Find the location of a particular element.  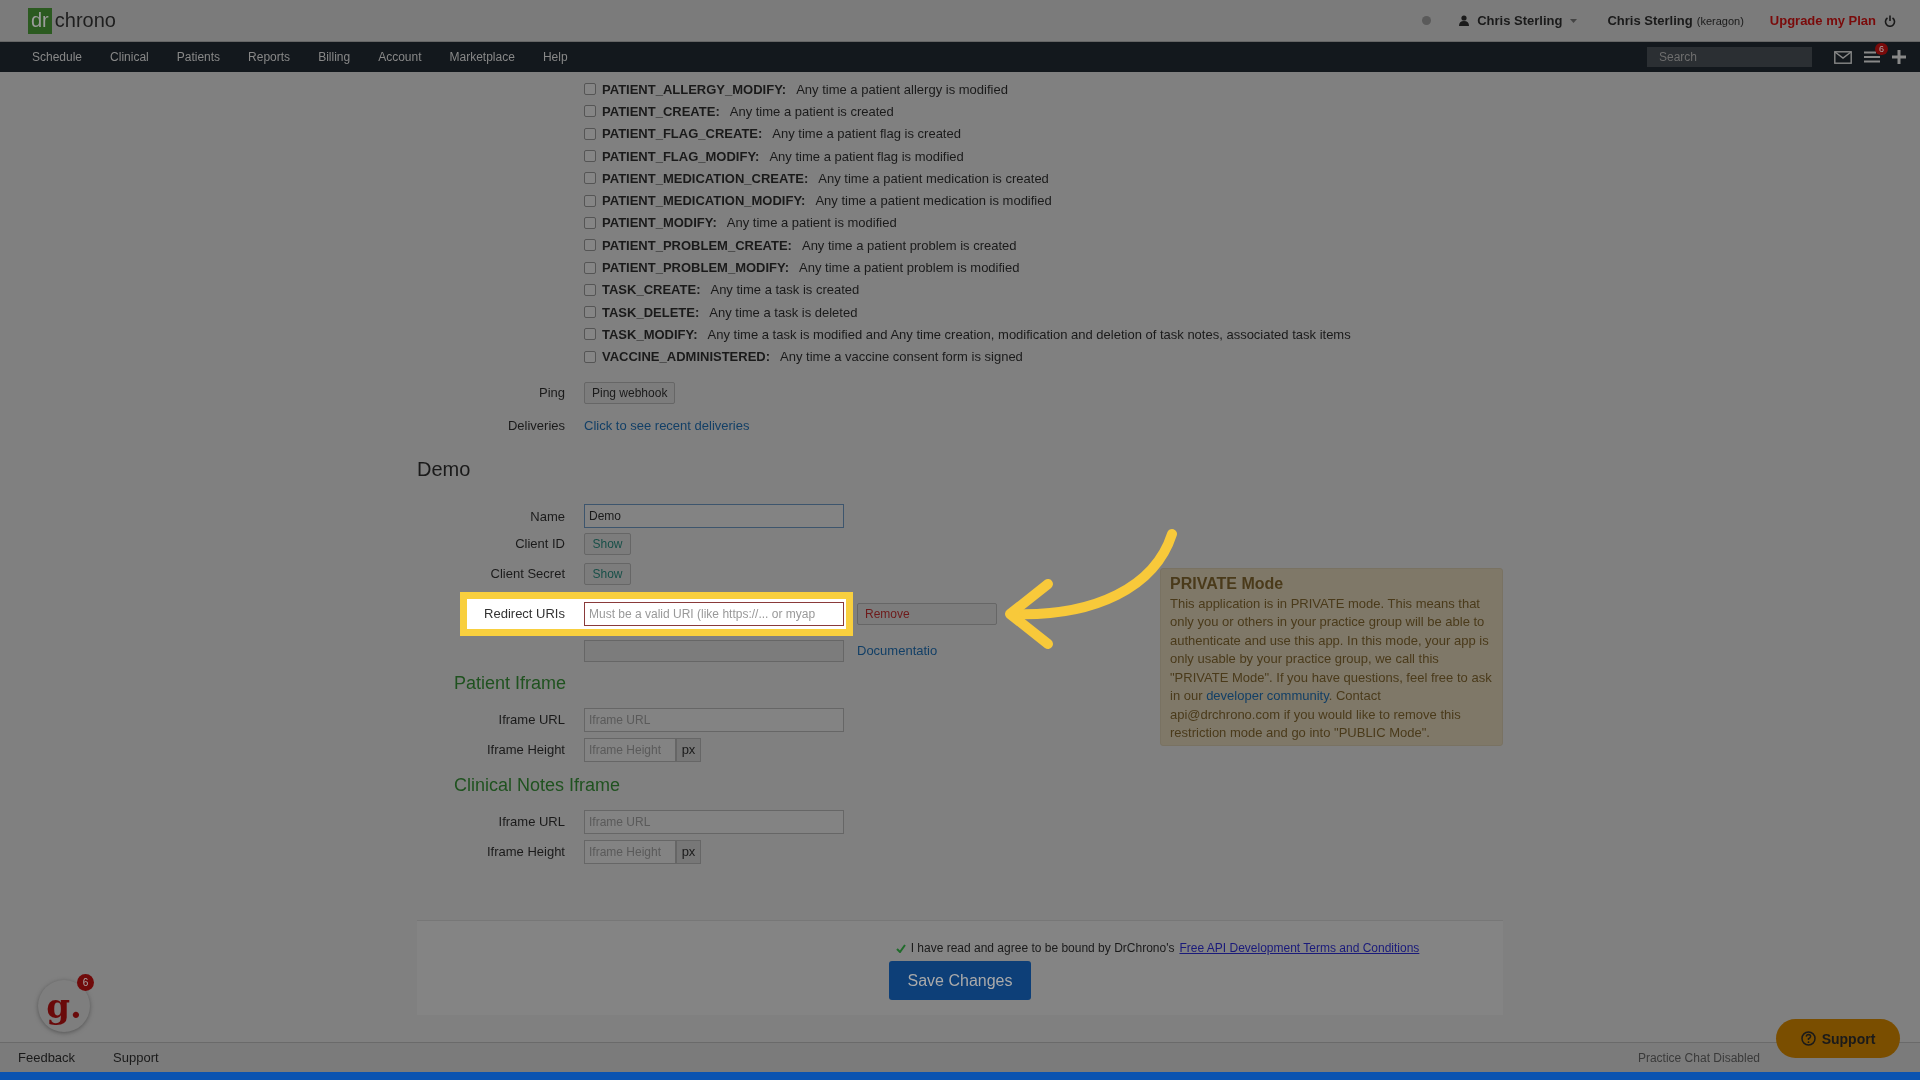

nav-item: Reports is located at coordinates (269, 57).